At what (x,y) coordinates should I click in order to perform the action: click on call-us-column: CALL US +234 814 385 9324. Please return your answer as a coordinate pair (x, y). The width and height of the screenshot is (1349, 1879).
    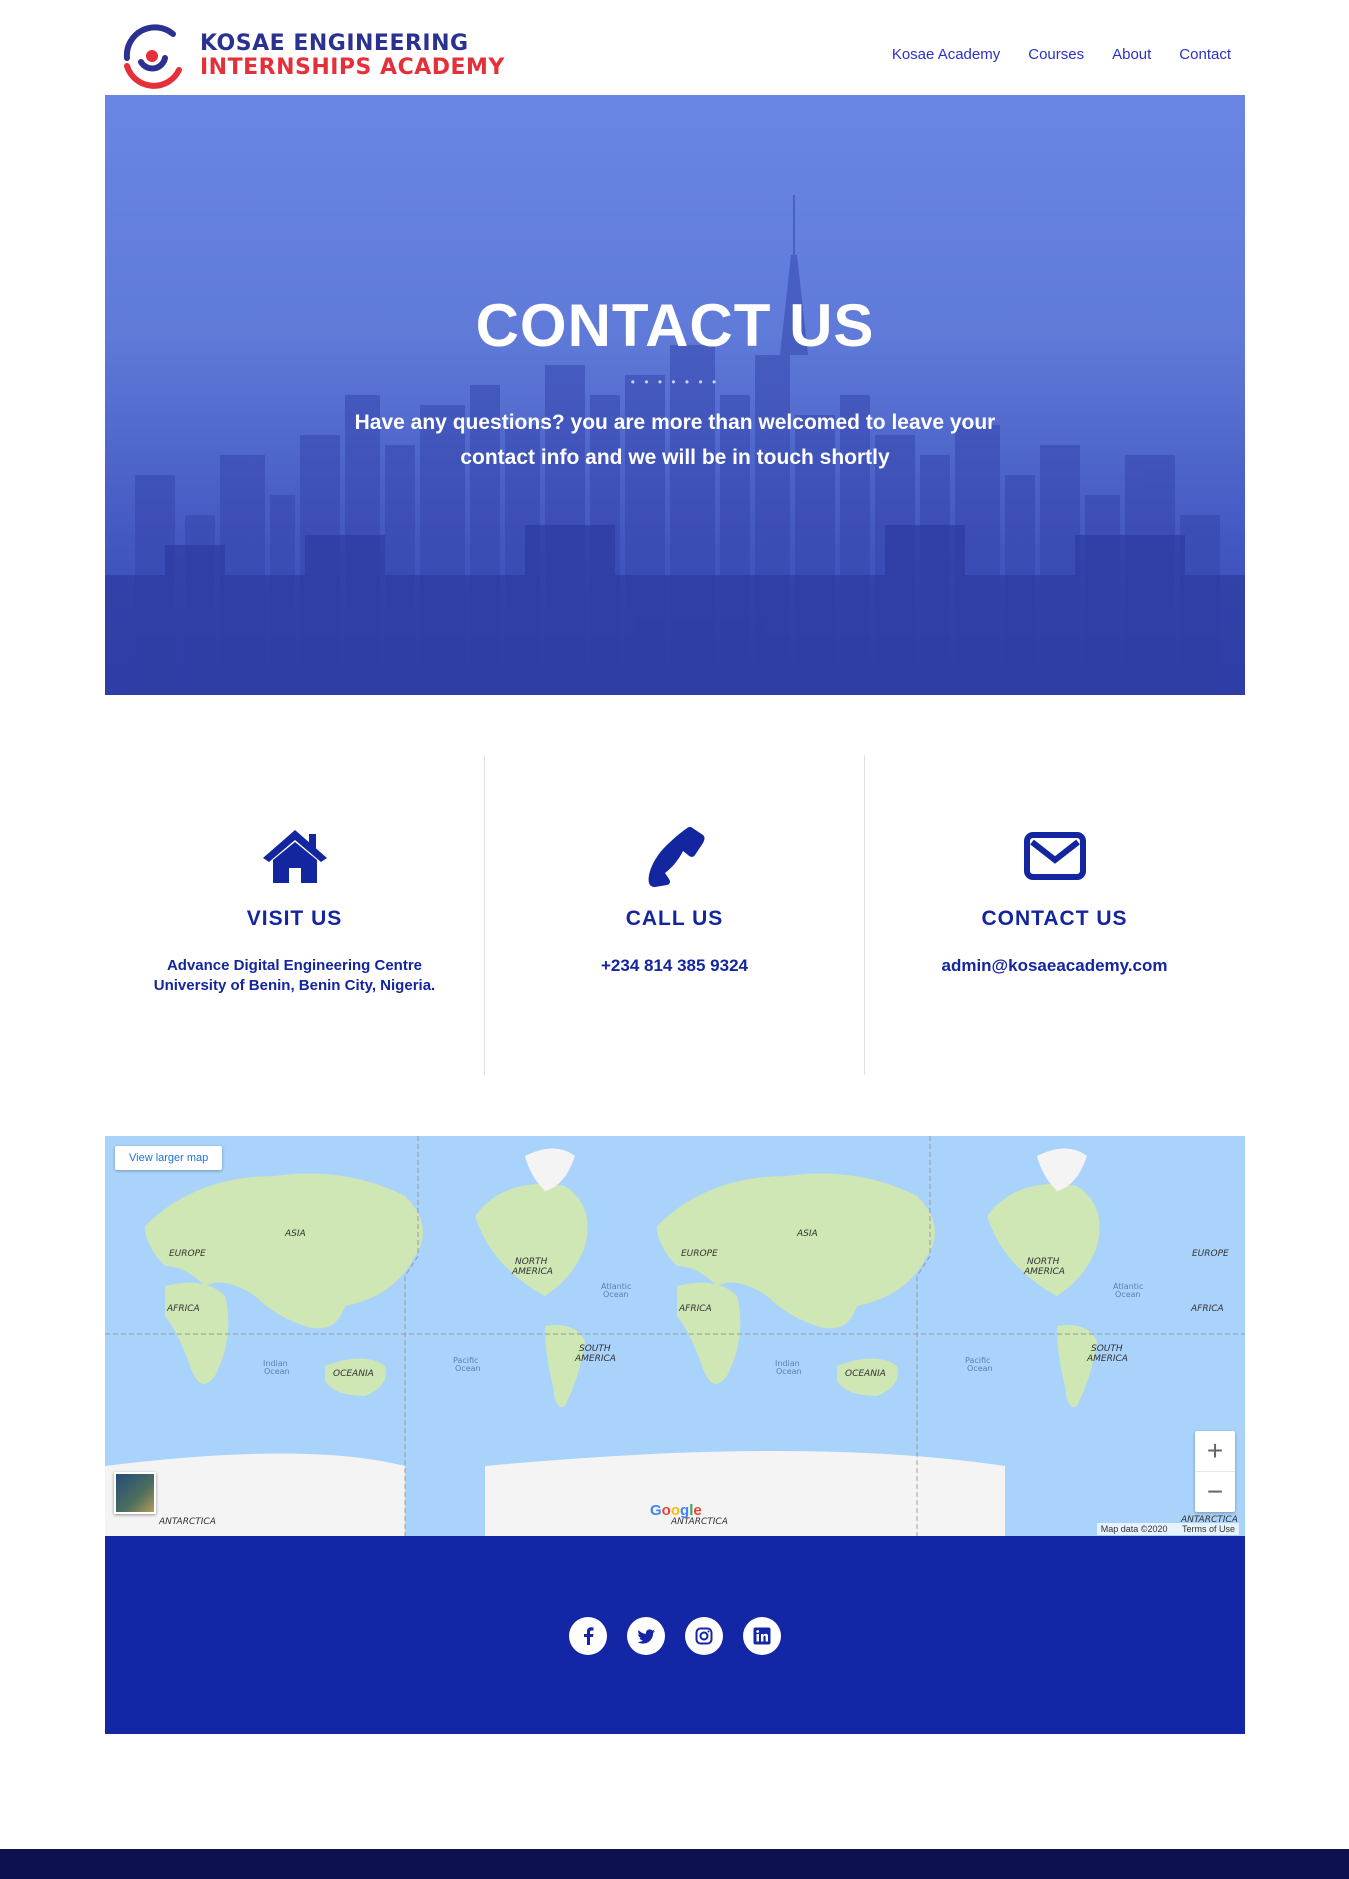
    Looking at the image, I should click on (674, 915).